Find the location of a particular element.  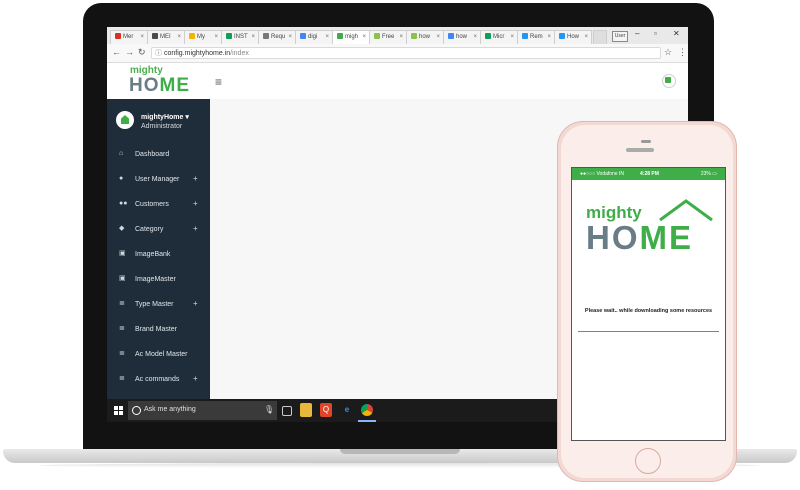

home-icon: ⌂ is located at coordinates (121, 153).